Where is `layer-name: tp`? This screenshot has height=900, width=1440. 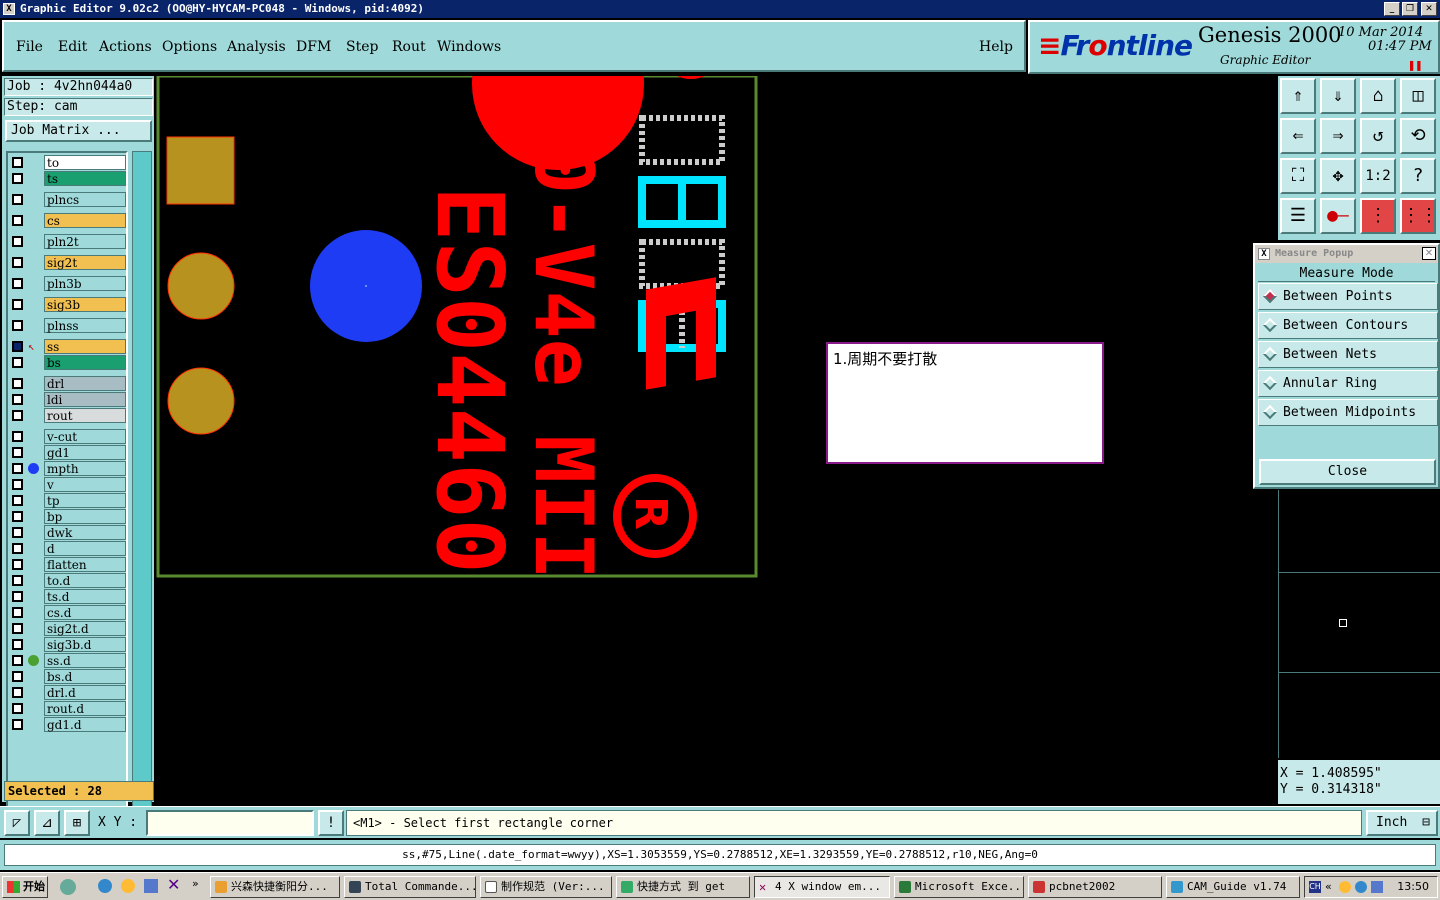
layer-name: tp is located at coordinates (85, 500).